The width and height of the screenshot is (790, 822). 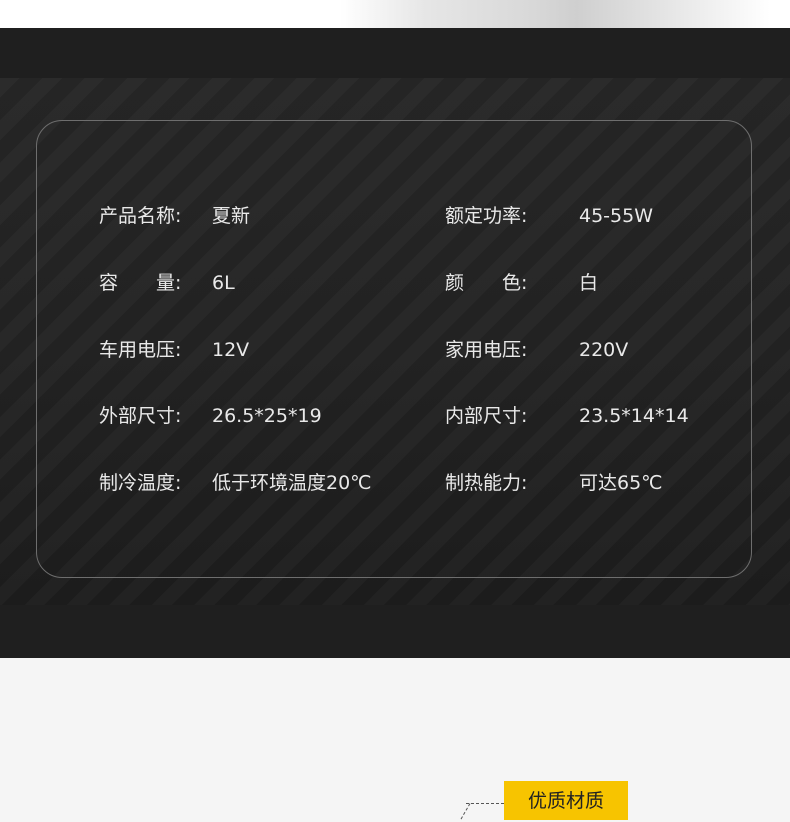 What do you see at coordinates (486, 416) in the screenshot?
I see `spec-label: 内部尺寸:` at bounding box center [486, 416].